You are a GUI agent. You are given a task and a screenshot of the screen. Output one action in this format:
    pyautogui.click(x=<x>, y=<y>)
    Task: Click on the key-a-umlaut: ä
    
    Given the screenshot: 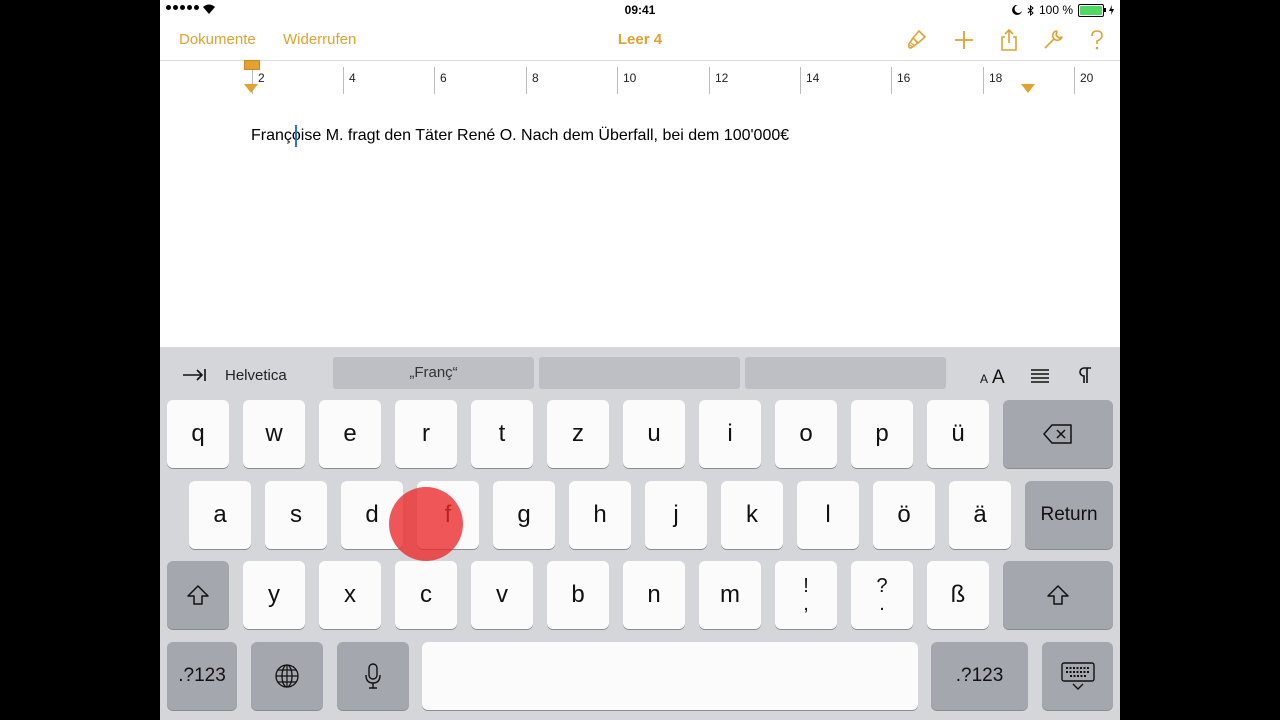 What is the action you would take?
    pyautogui.click(x=980, y=515)
    